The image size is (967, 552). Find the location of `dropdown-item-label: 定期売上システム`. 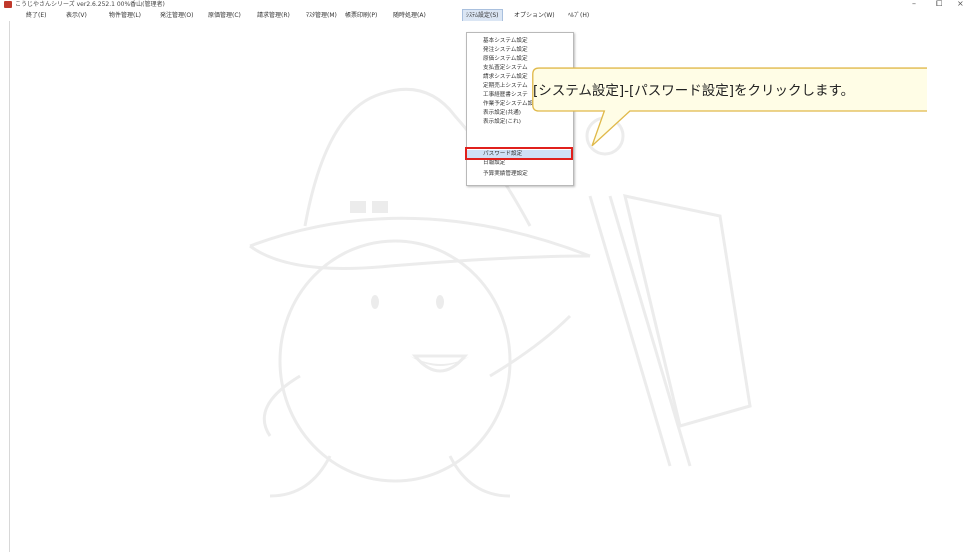

dropdown-item-label: 定期売上システム is located at coordinates (505, 86).